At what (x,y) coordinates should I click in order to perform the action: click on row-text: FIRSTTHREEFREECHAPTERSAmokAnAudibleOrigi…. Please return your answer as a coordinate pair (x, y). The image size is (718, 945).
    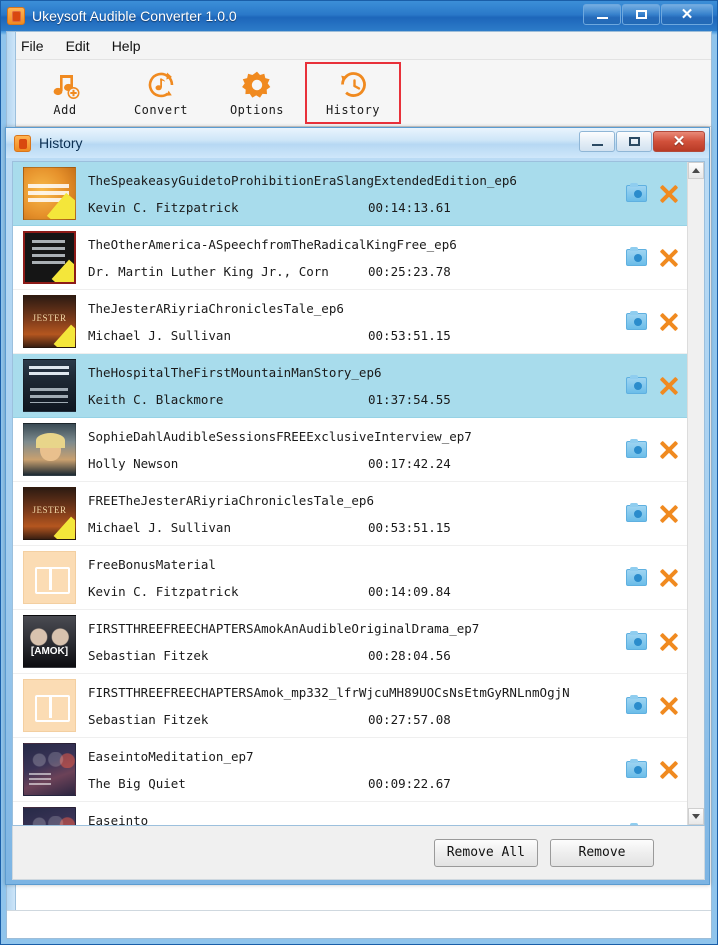
    Looking at the image, I should click on (351, 642).